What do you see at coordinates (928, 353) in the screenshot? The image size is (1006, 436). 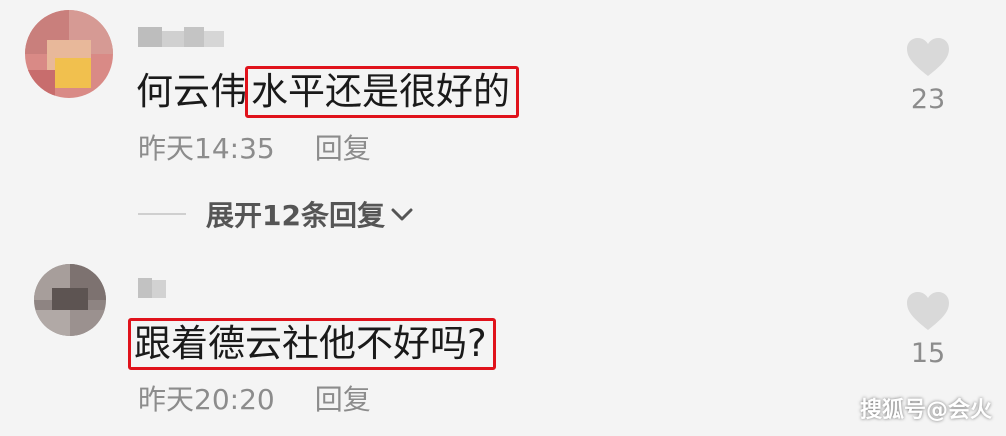 I see `like-count: 15` at bounding box center [928, 353].